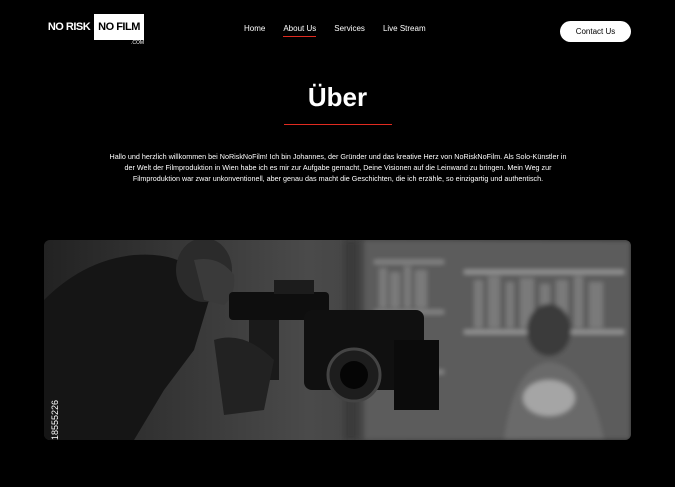 This screenshot has height=487, width=675. What do you see at coordinates (55, 419) in the screenshot?
I see `stock-image-id: 18555226` at bounding box center [55, 419].